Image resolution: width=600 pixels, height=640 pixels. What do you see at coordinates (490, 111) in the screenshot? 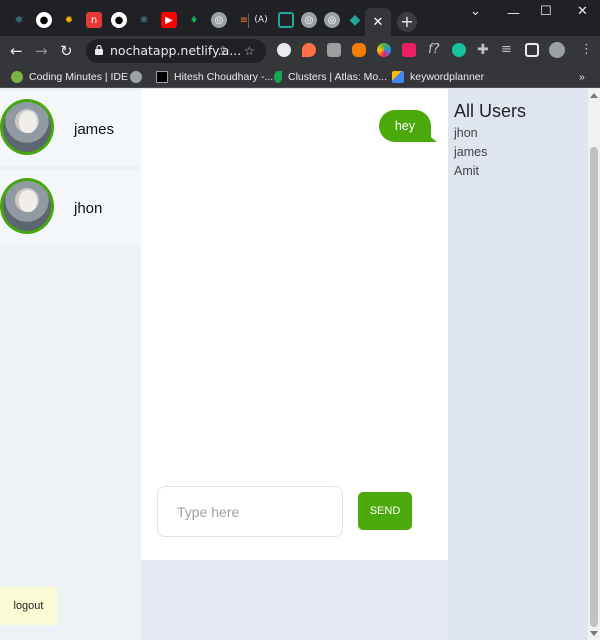
I see `all-users-title: All Users` at bounding box center [490, 111].